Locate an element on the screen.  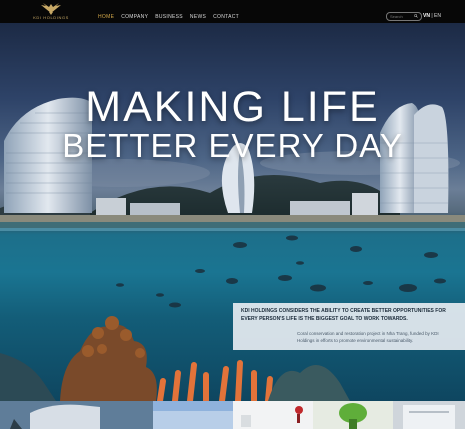
hero-headline-line2: BETTER EVERY DAY is located at coordinates (232, 145).